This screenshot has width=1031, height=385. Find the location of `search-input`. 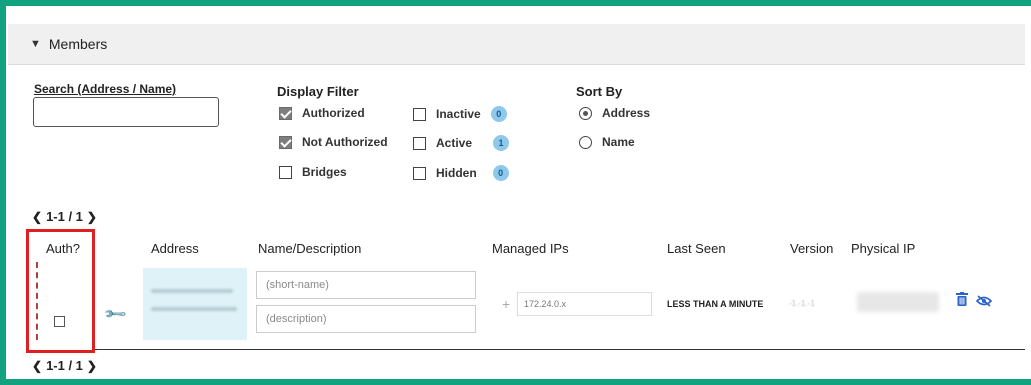

search-input is located at coordinates (126, 112).